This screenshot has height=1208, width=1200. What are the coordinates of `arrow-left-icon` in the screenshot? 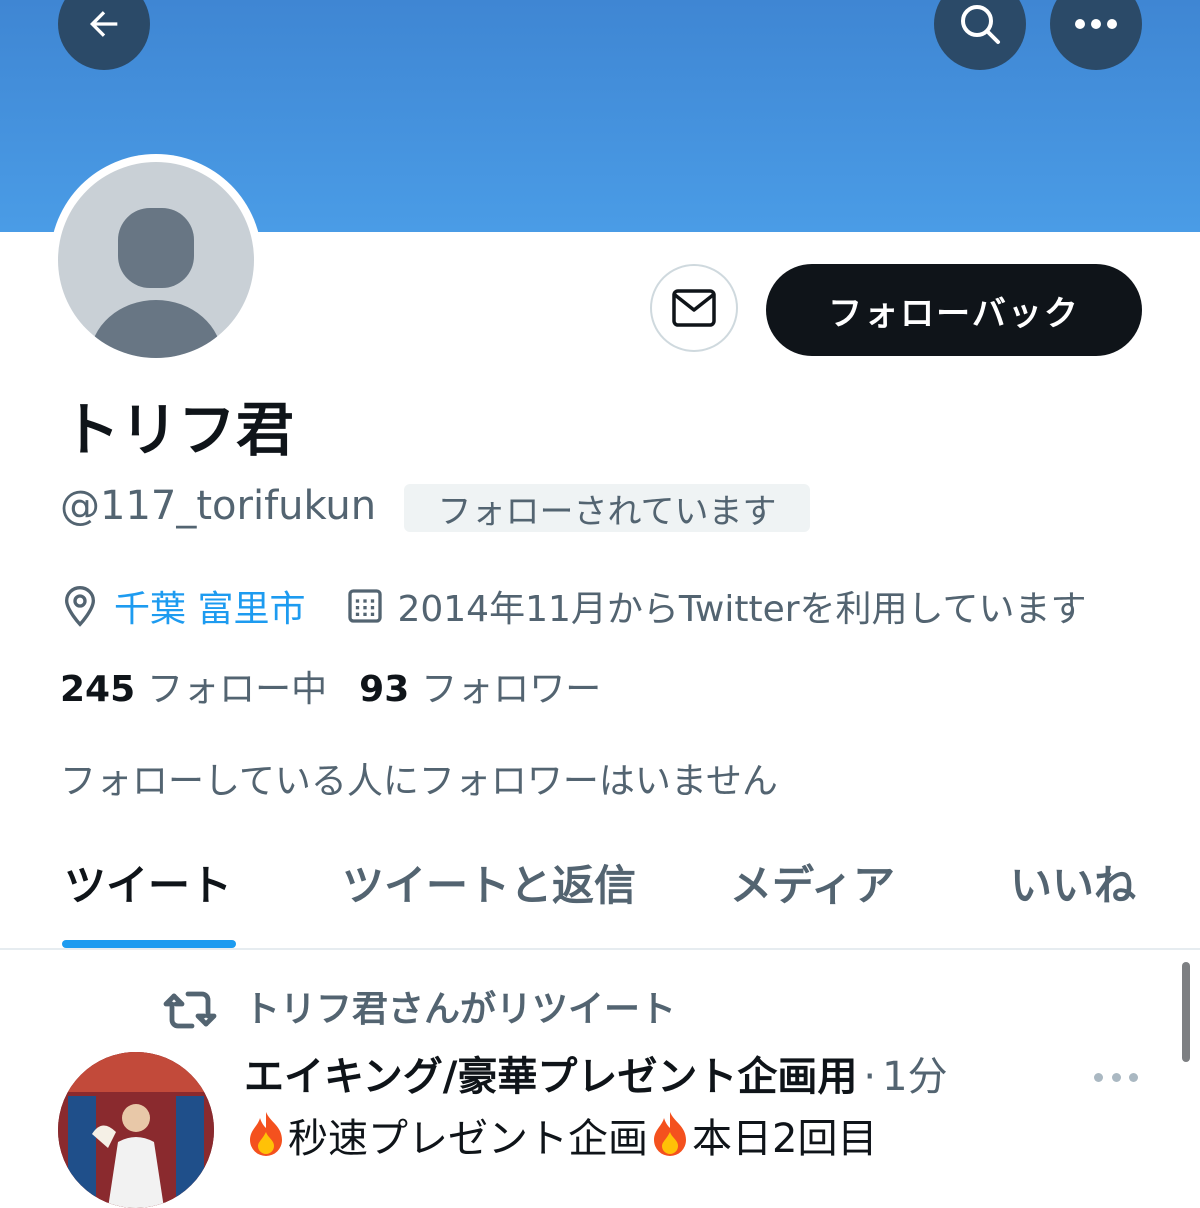 It's located at (104, 24).